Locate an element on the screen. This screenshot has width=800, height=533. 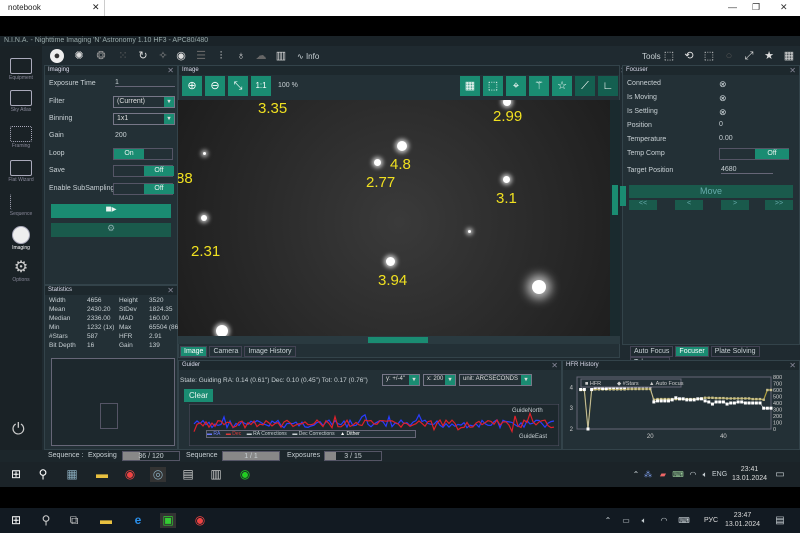
language-indicator: ENG is located at coordinates (719, 474).